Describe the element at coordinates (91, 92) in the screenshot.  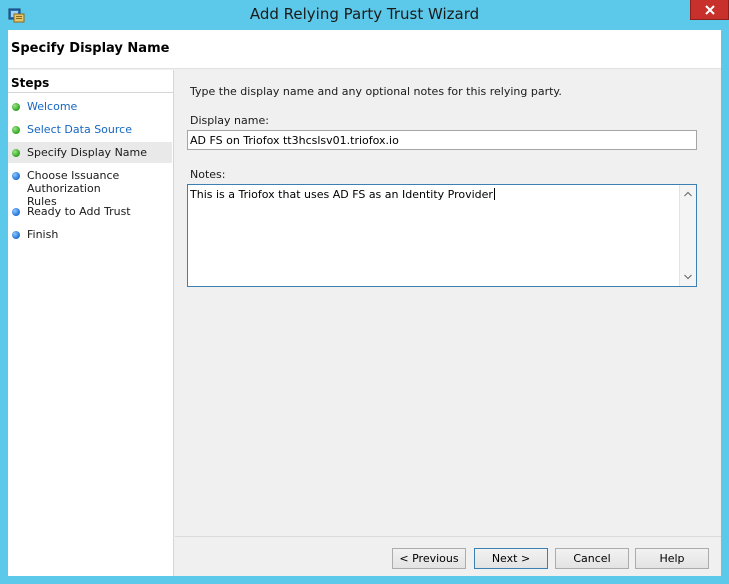
I see `steps-divider` at that location.